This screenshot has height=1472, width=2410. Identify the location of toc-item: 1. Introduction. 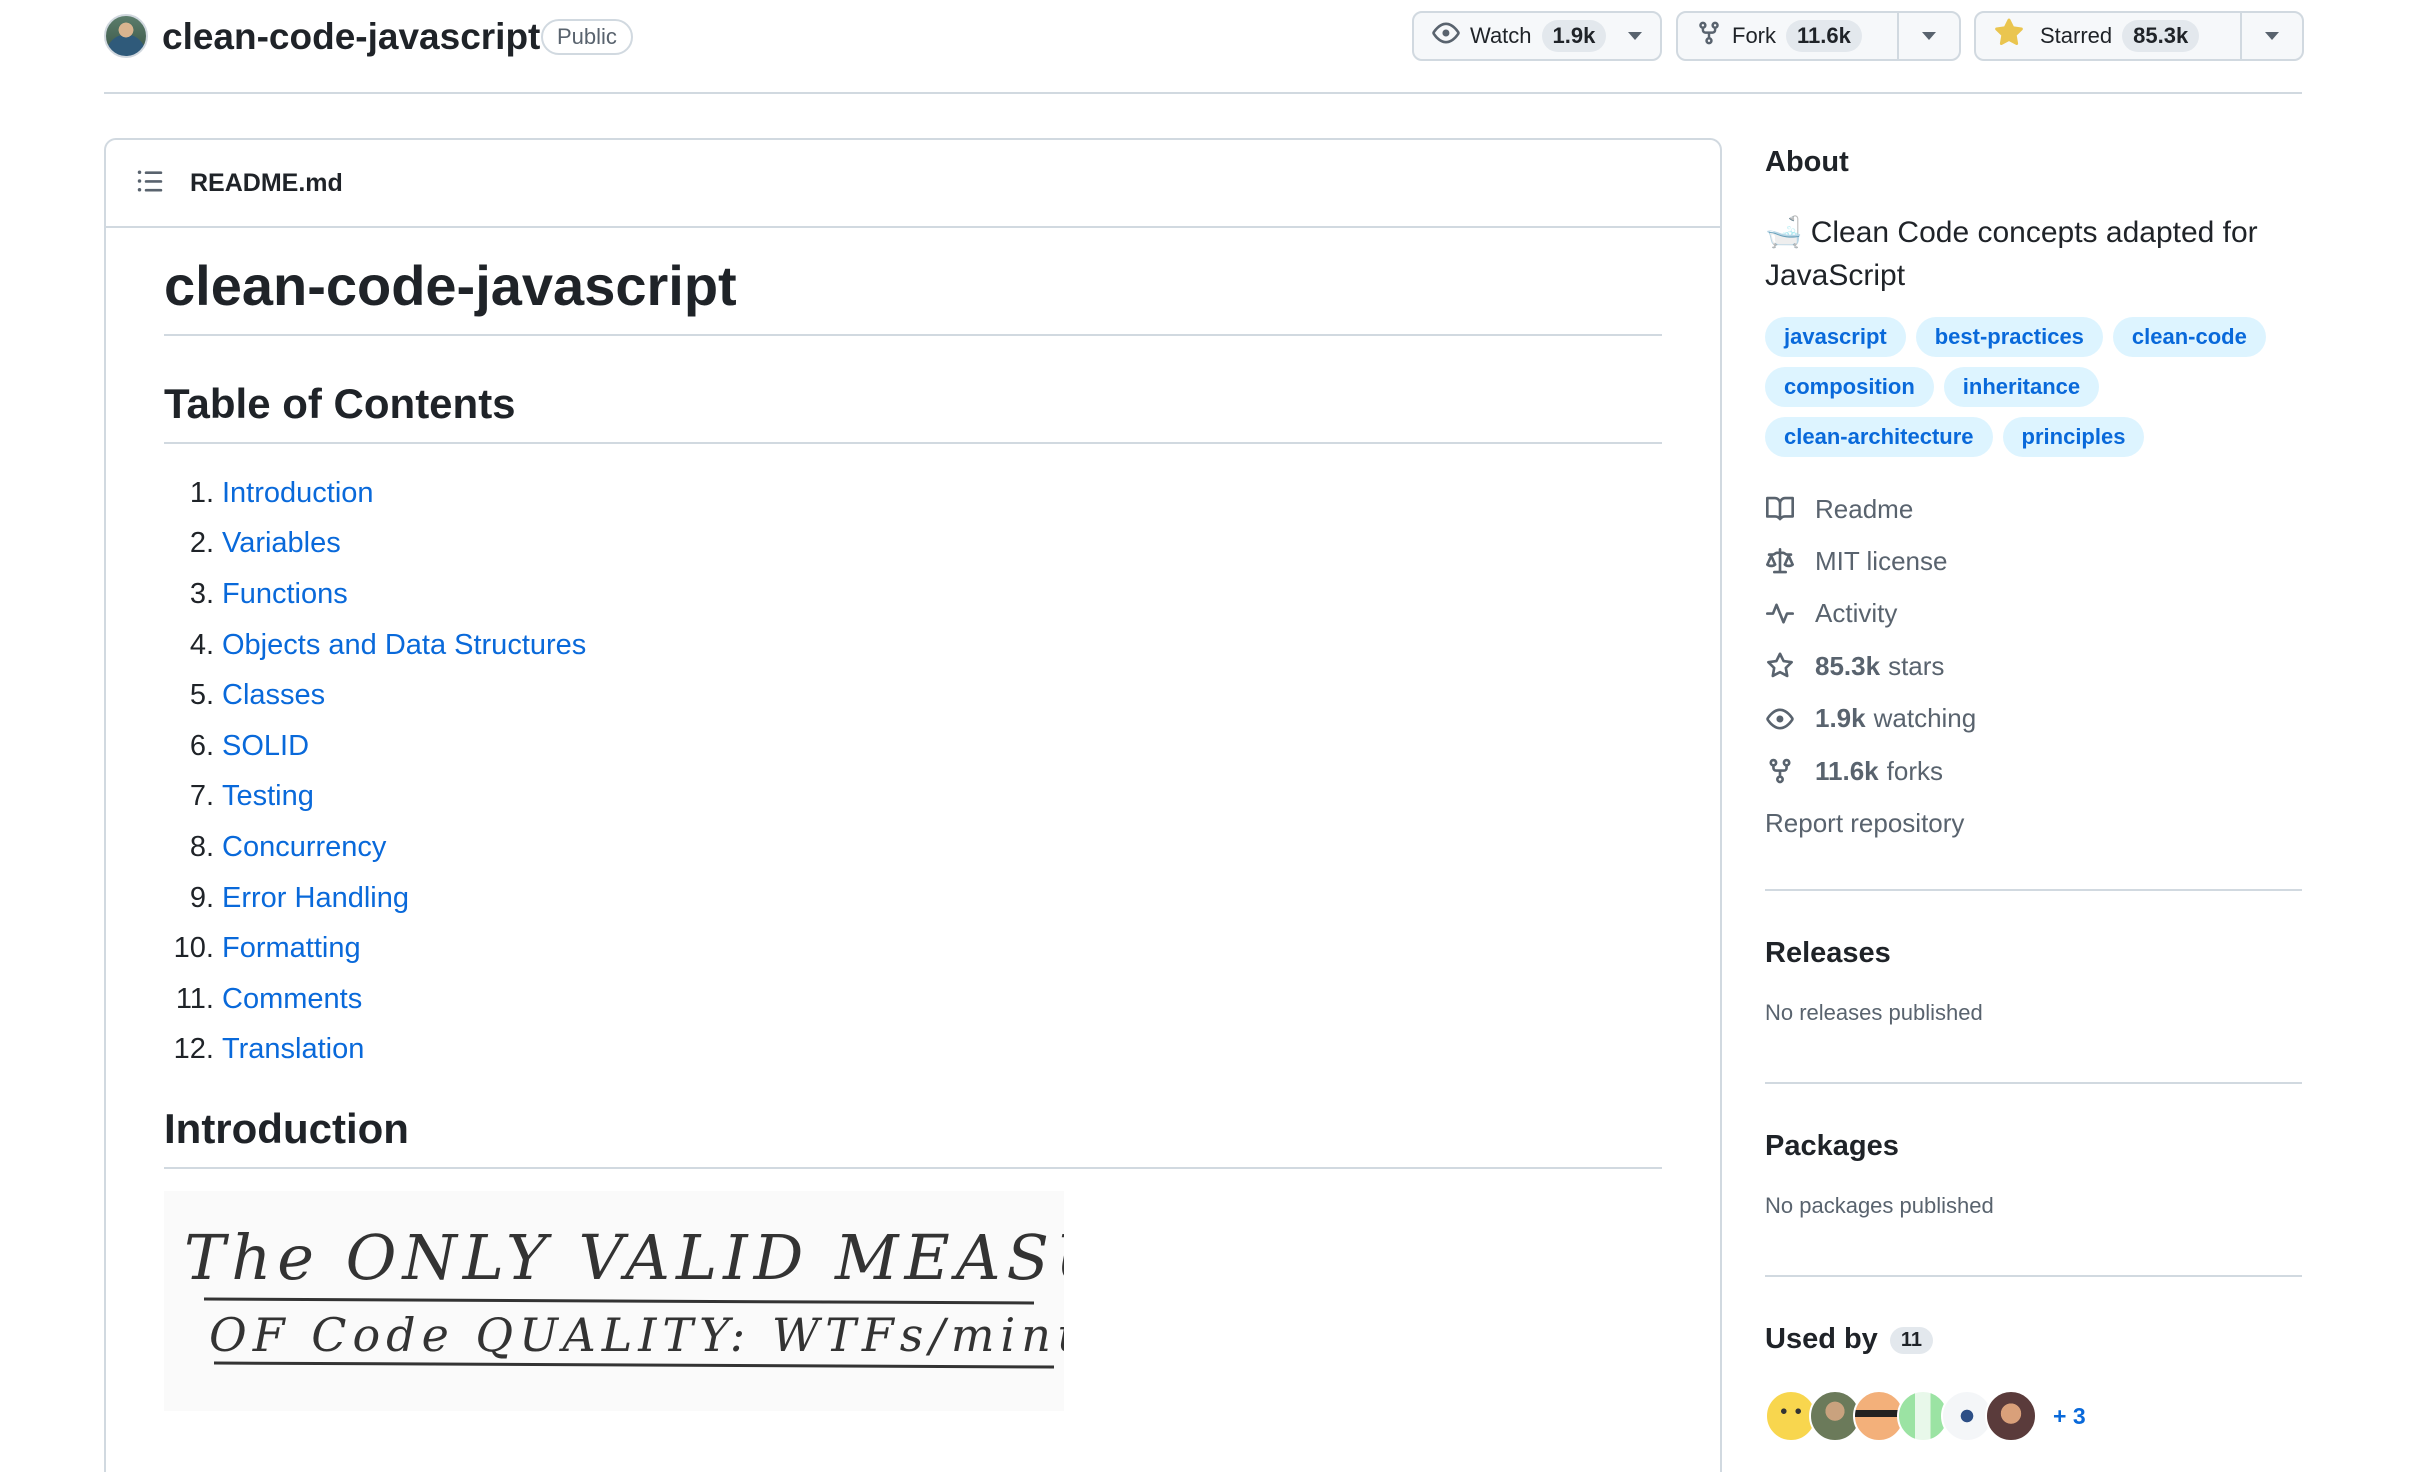
(281, 493).